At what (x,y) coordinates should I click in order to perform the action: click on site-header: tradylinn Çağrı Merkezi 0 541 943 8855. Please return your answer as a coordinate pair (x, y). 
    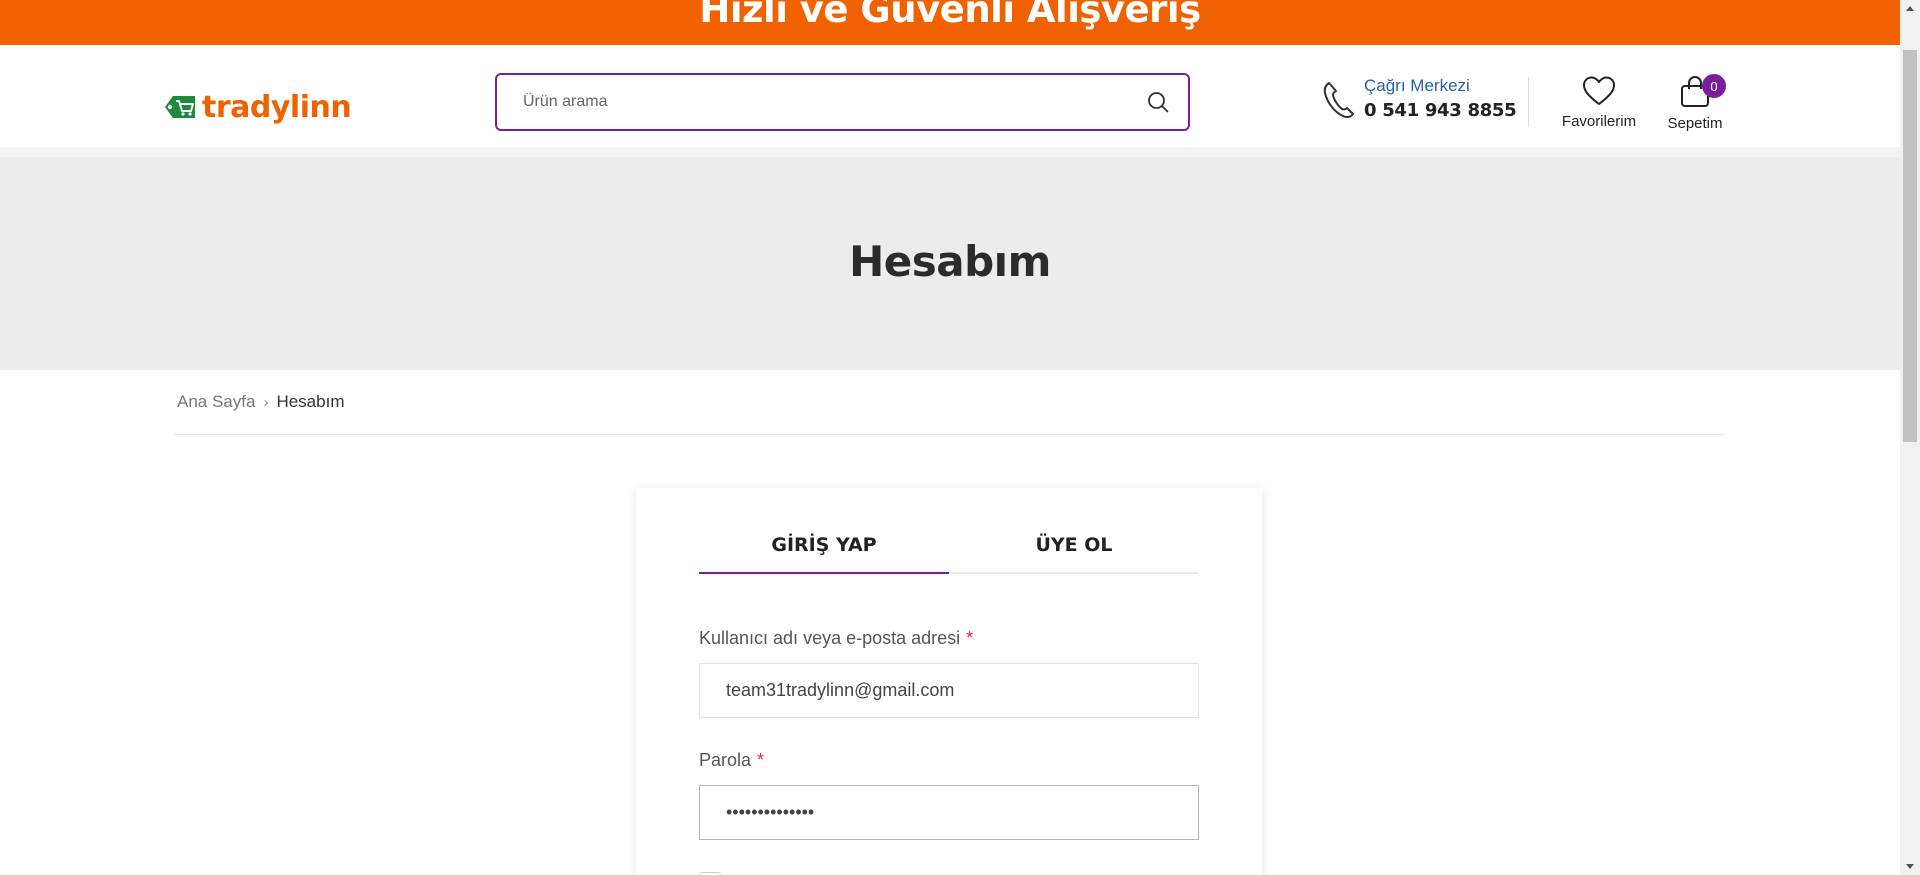
    Looking at the image, I should click on (950, 94).